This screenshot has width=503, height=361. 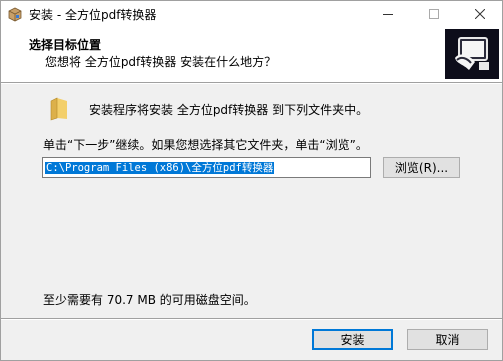 I want to click on title-bar: 安装 - 全方位pdf转换器, so click(x=251, y=14).